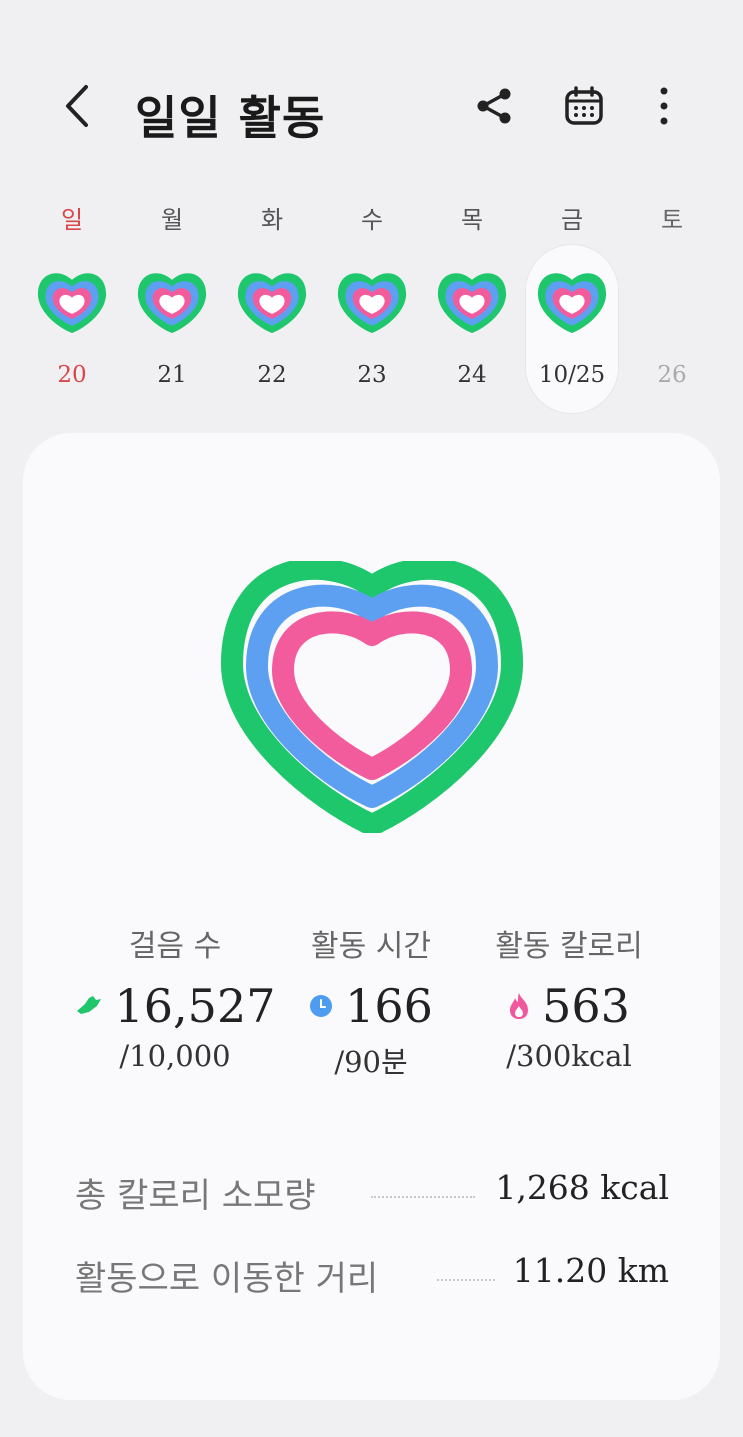 The height and width of the screenshot is (1437, 743). What do you see at coordinates (195, 1196) in the screenshot?
I see `total-calories-label: 총 칼로리 소모량` at bounding box center [195, 1196].